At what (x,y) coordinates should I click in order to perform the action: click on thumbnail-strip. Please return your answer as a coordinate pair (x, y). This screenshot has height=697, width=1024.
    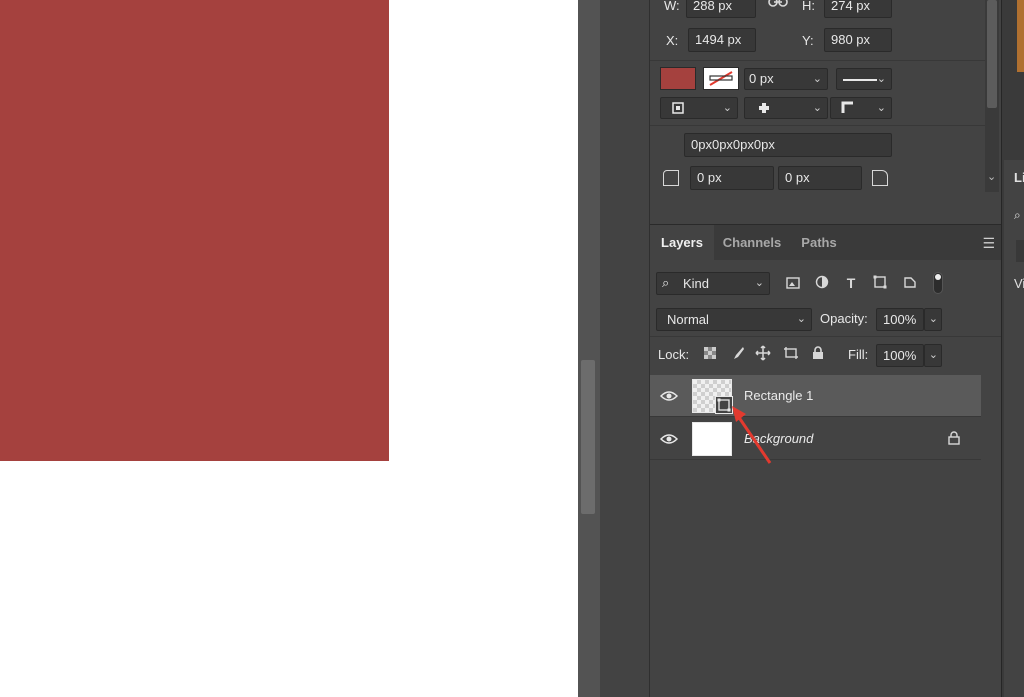
    Looking at the image, I should click on (1020, 36).